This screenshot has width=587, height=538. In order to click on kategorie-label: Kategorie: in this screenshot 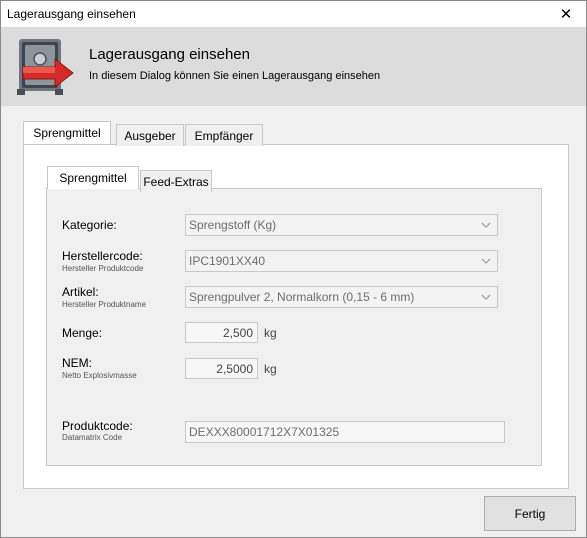, I will do `click(89, 225)`.